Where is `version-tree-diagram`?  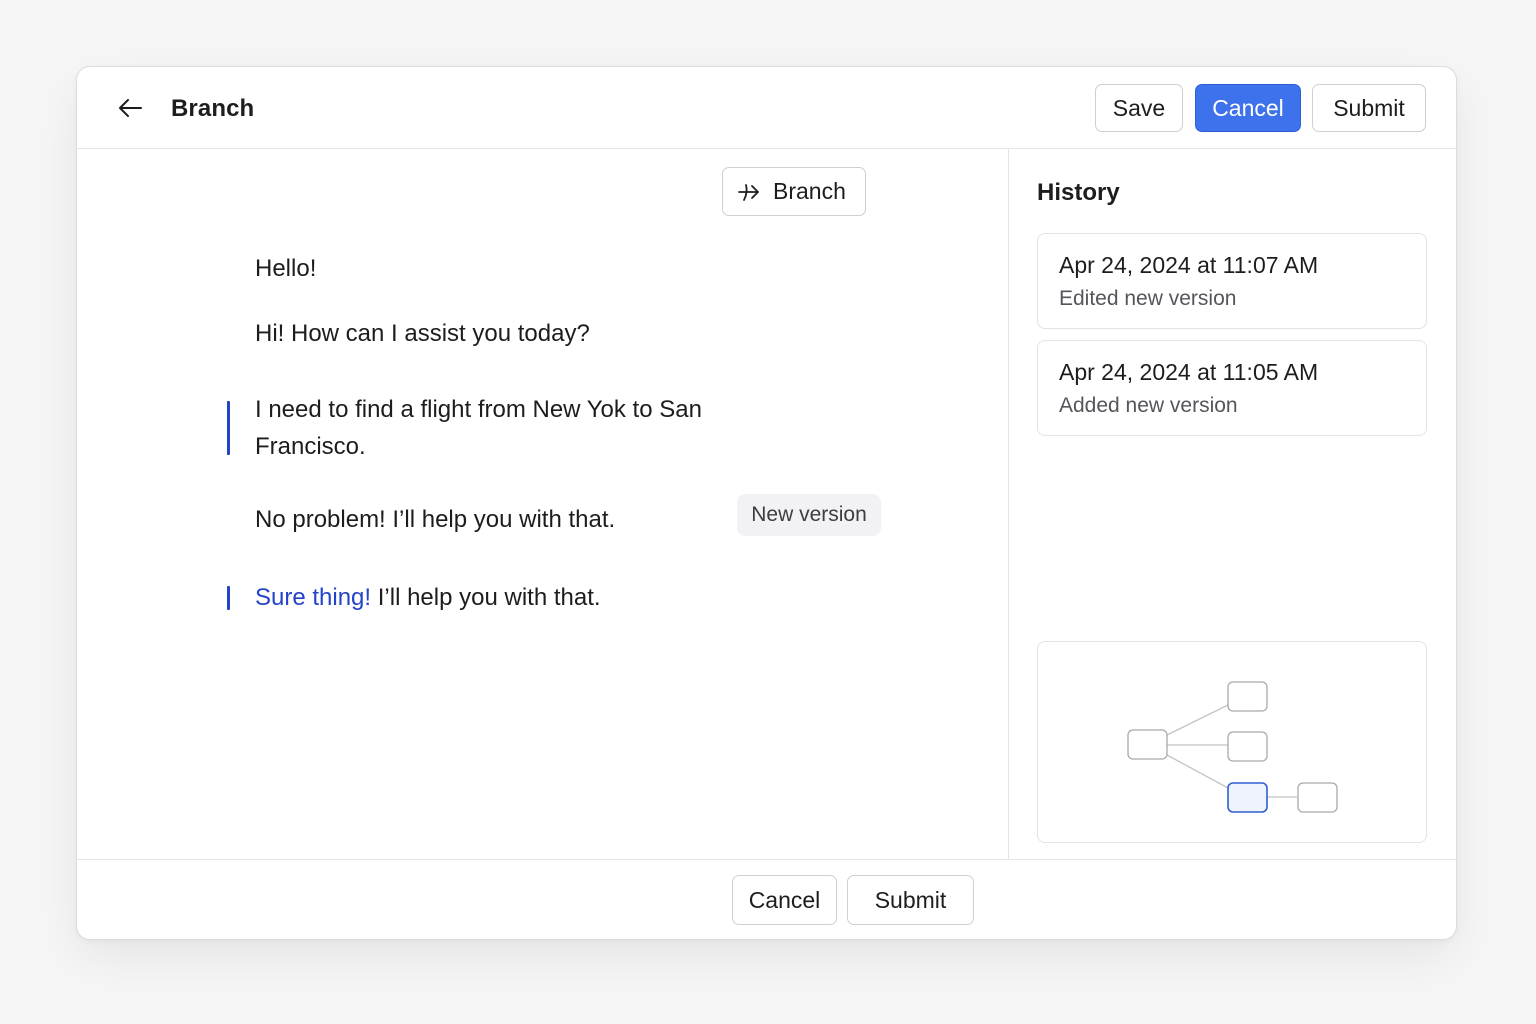
version-tree-diagram is located at coordinates (1232, 747).